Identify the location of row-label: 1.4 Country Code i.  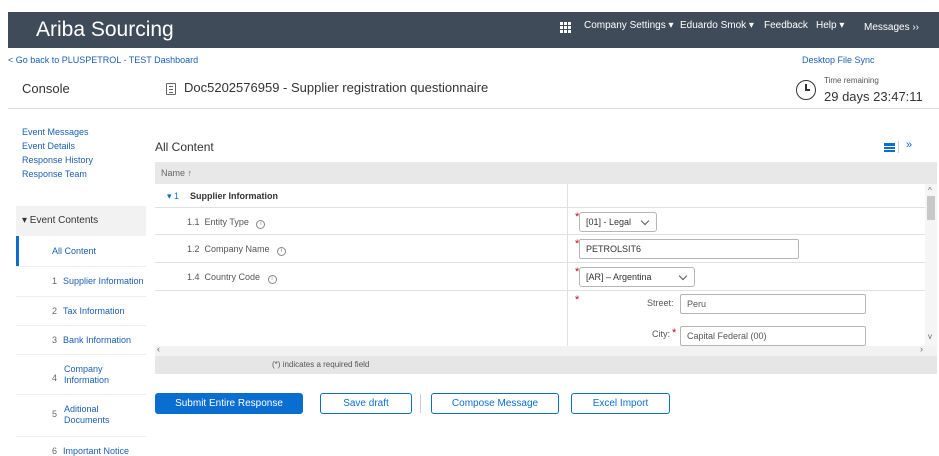
(232, 278).